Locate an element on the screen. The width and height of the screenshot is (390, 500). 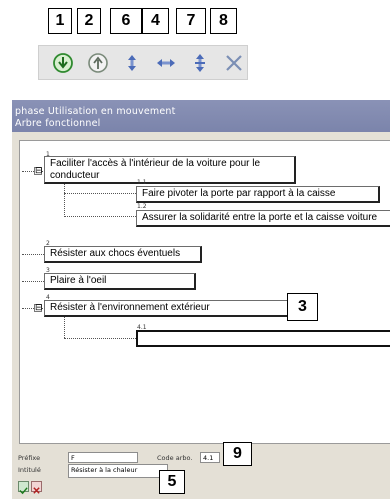
phase-title: phase Utilisation en mouvement is located at coordinates (95, 111).